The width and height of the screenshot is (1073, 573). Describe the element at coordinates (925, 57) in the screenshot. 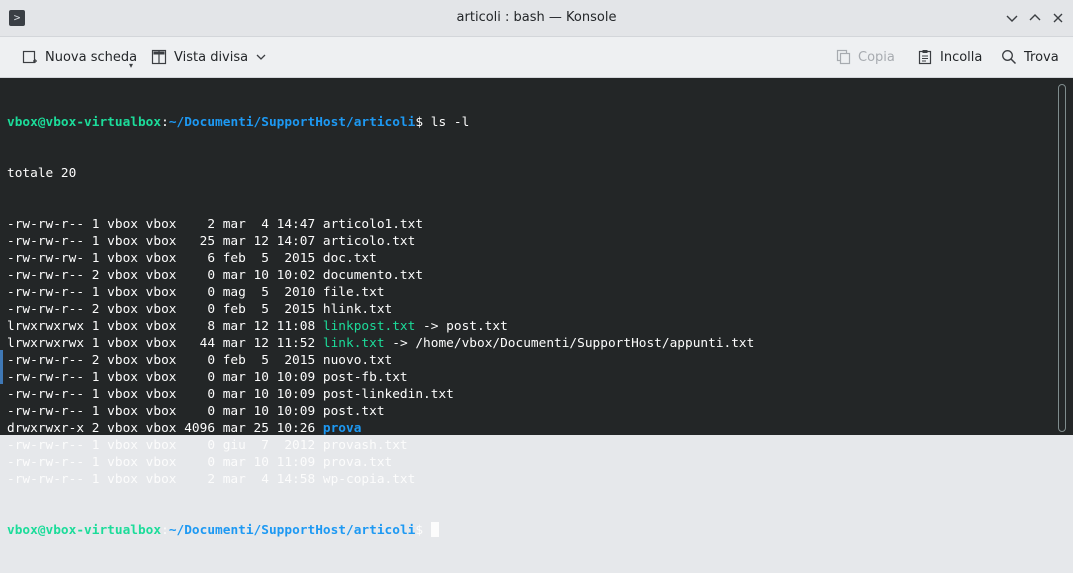

I see `paste-icon` at that location.